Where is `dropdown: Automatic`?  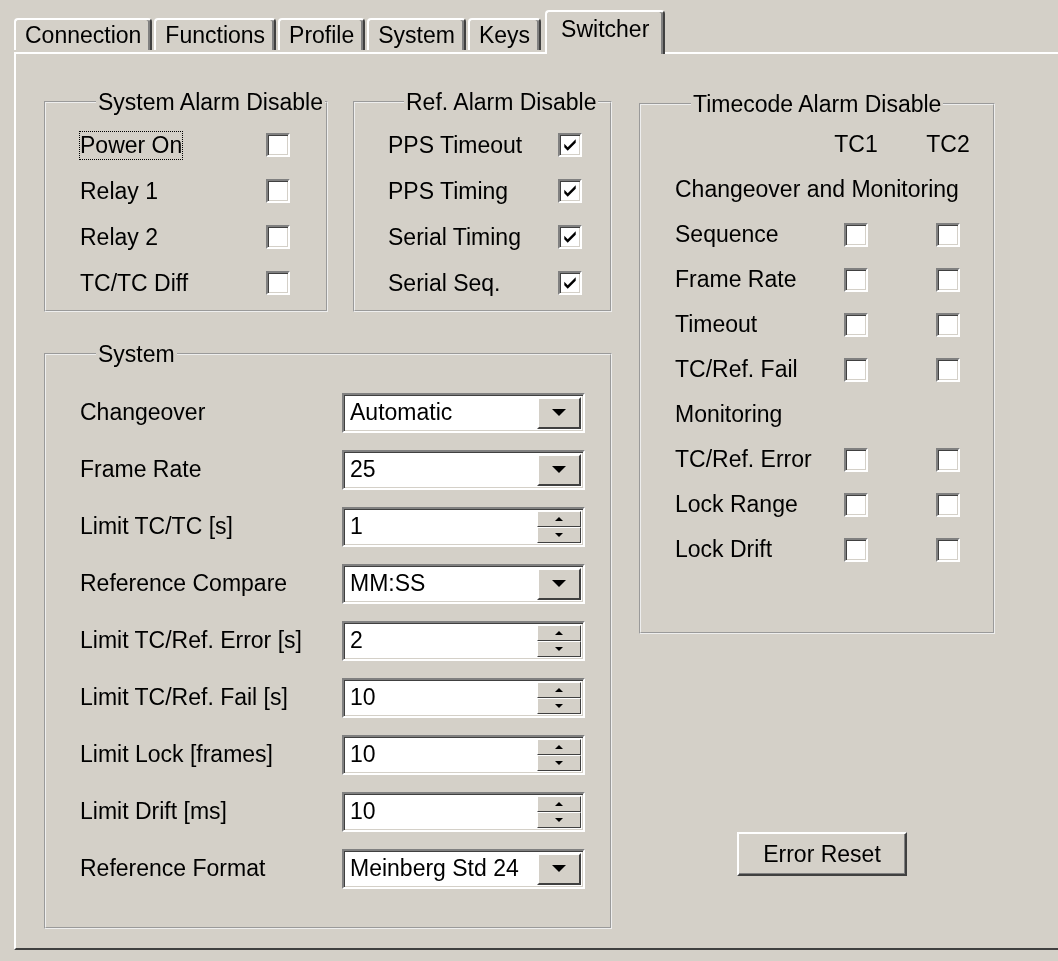
dropdown: Automatic is located at coordinates (463, 412).